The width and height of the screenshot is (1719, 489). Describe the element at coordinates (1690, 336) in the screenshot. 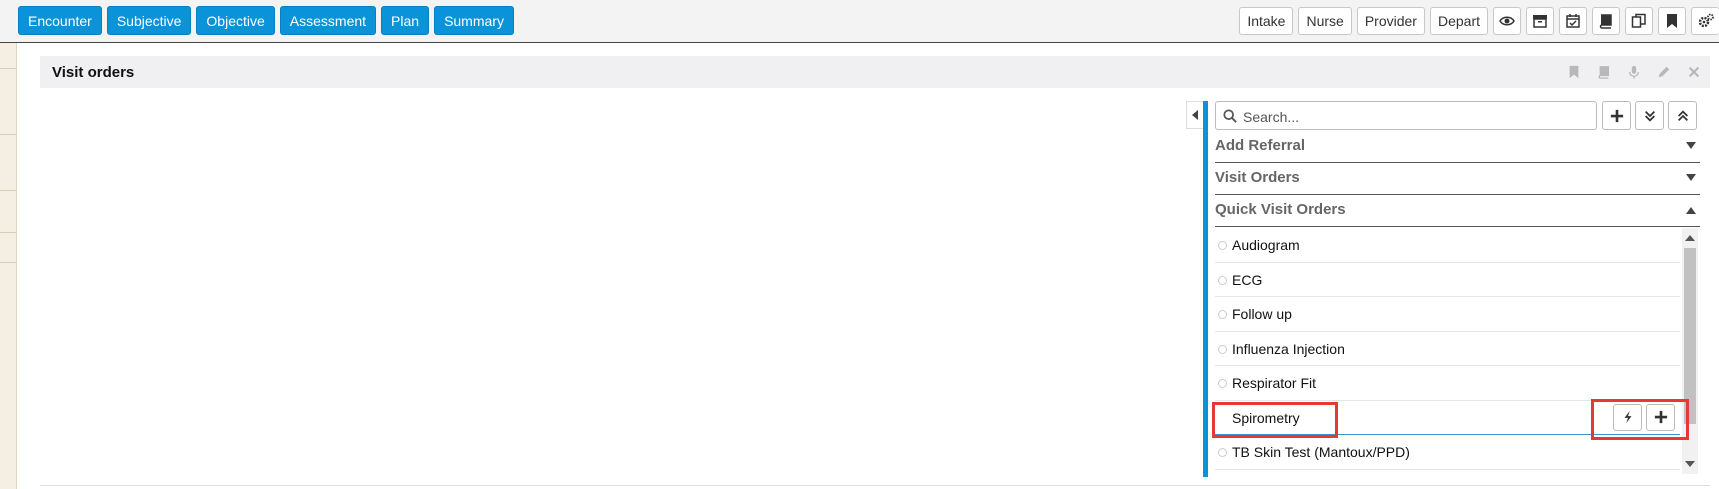

I see `scroll-thumb` at that location.